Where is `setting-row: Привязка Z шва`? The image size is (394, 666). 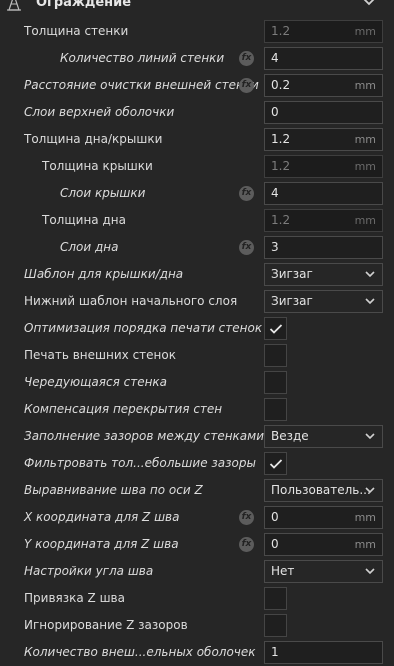 setting-row: Привязка Z шва is located at coordinates (197, 598).